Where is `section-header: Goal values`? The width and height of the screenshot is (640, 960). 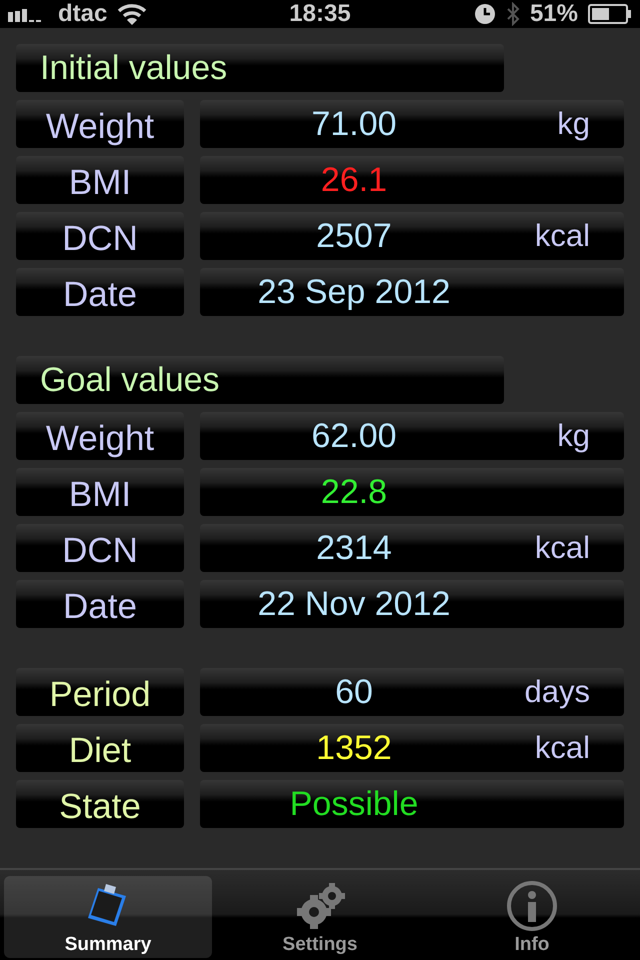
section-header: Goal values is located at coordinates (260, 380).